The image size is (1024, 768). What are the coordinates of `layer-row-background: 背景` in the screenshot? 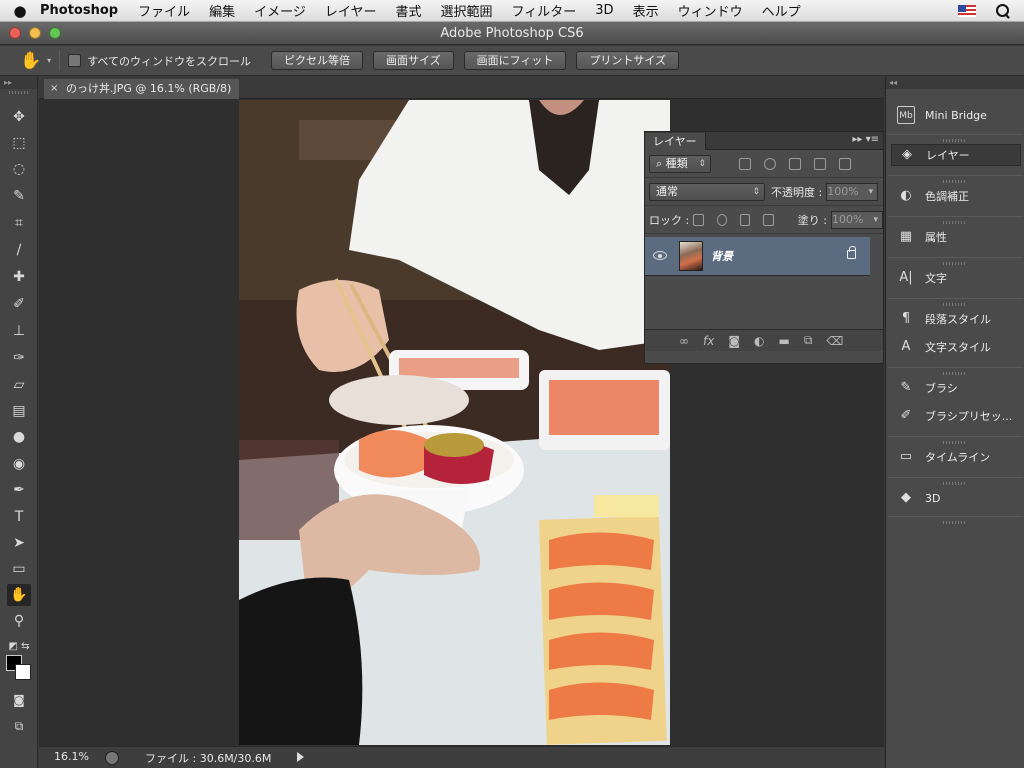 It's located at (757, 256).